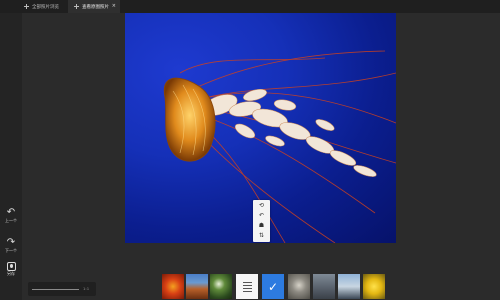 Image resolution: width=500 pixels, height=300 pixels. Describe the element at coordinates (221, 286) in the screenshot. I see `thumbnail-leaves` at that location.